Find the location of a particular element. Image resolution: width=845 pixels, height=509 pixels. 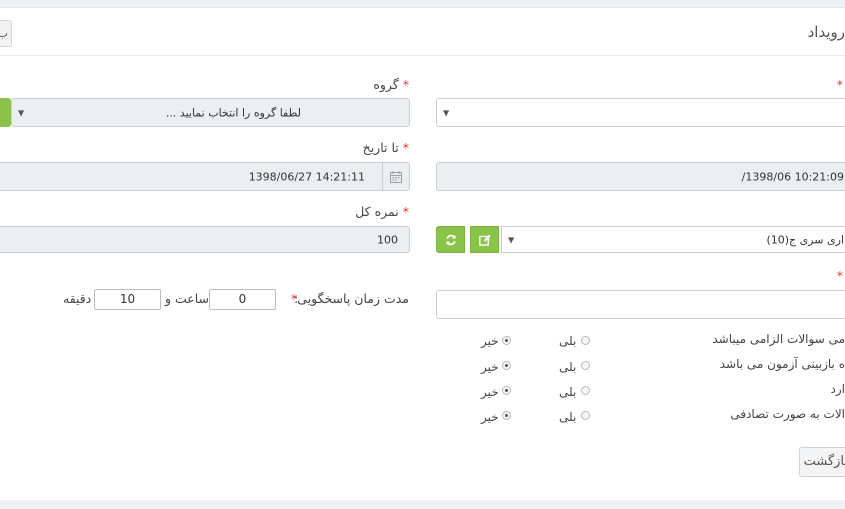

group-label-text: گروه is located at coordinates (386, 84).